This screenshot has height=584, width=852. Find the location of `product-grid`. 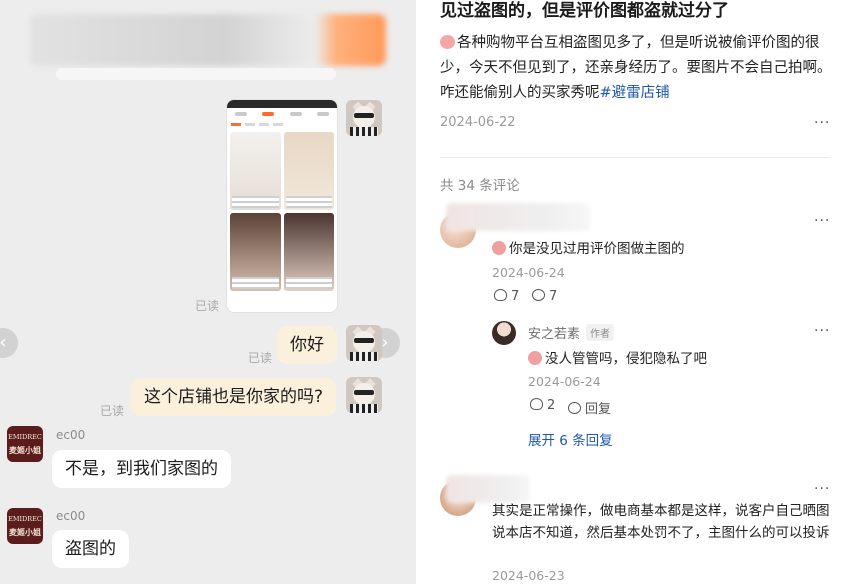

product-grid is located at coordinates (282, 211).